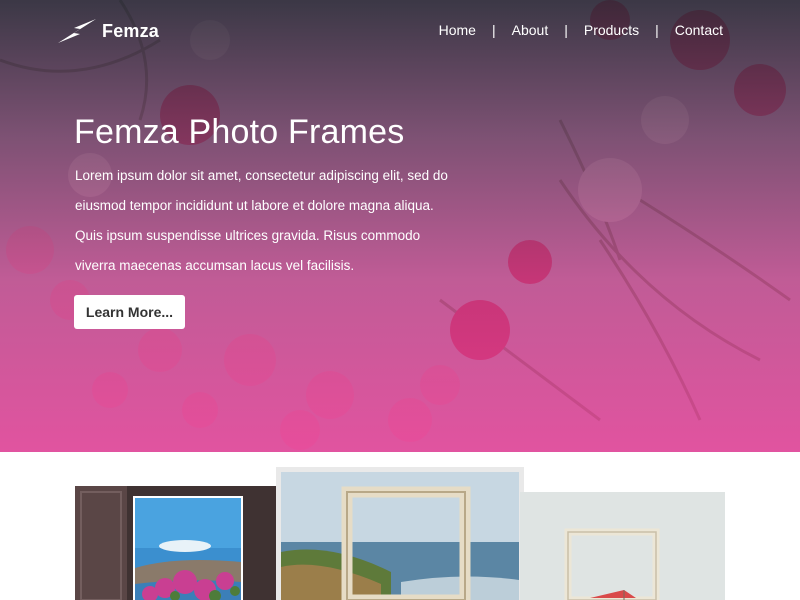  I want to click on gallery-image-frame-on-coast, so click(400, 533).